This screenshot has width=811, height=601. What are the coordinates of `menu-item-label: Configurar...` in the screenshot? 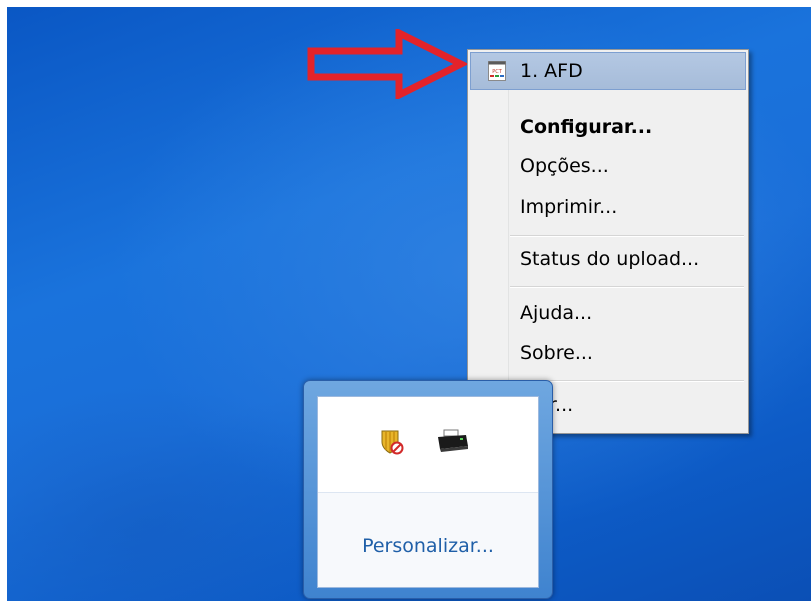 It's located at (586, 127).